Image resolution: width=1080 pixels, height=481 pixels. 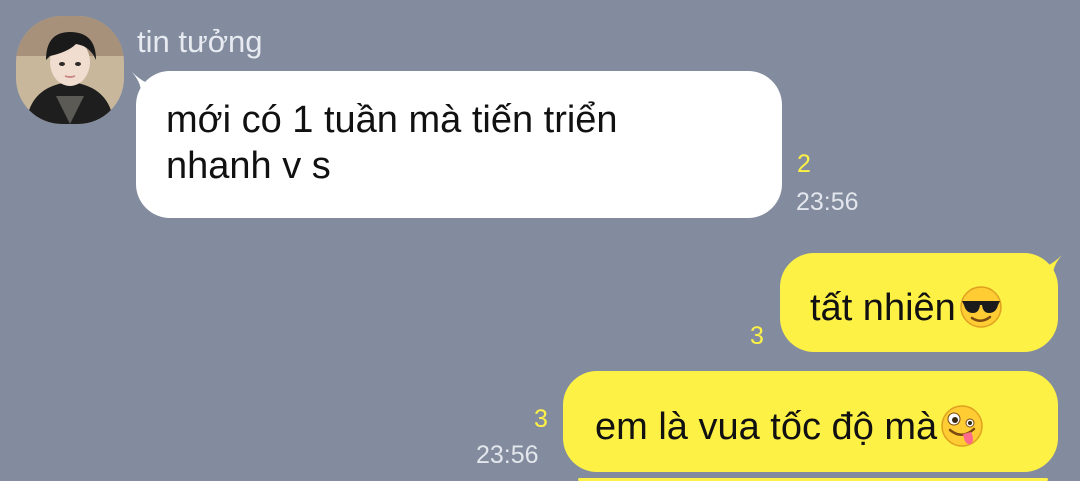 I want to click on incoming-message-time: 23:56, so click(x=827, y=202).